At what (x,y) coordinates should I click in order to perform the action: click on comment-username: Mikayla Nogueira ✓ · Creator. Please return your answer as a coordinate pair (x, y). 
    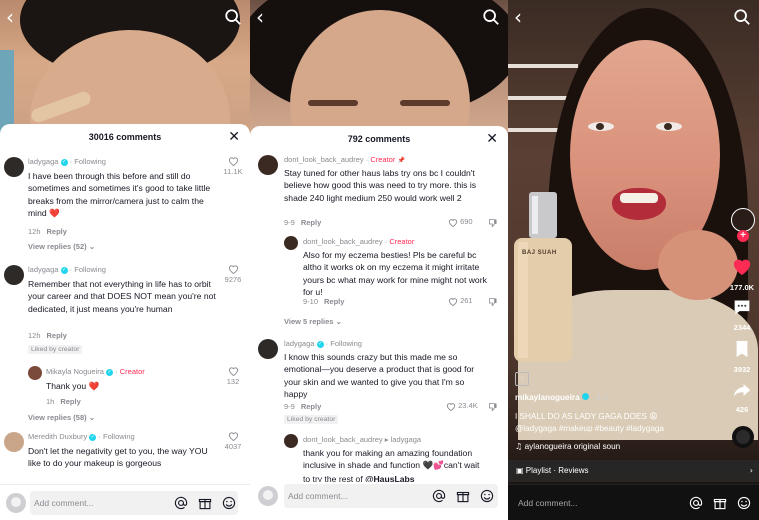
    Looking at the image, I should click on (95, 371).